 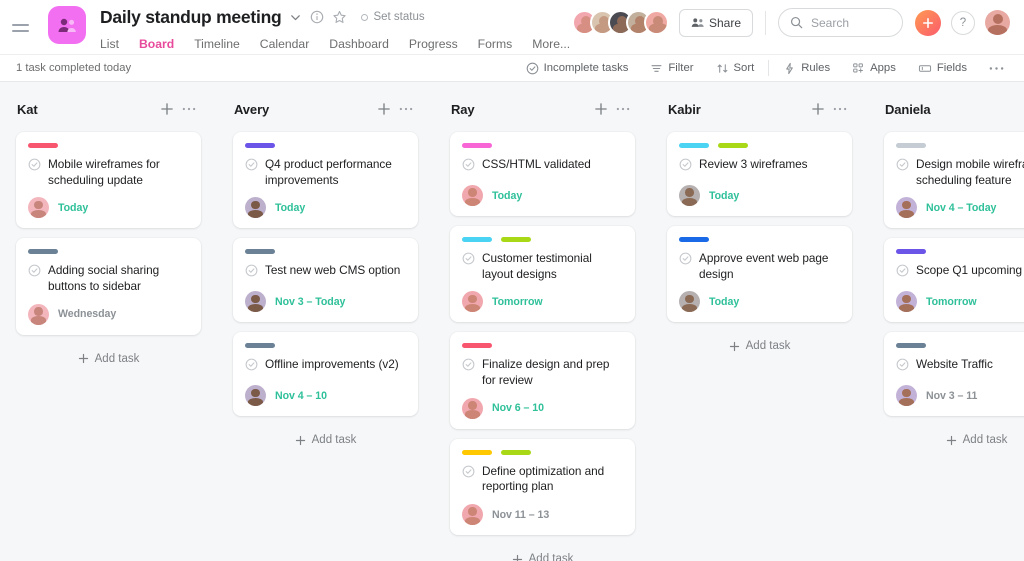 I want to click on hamburger-menu-icon, so click(x=25, y=28).